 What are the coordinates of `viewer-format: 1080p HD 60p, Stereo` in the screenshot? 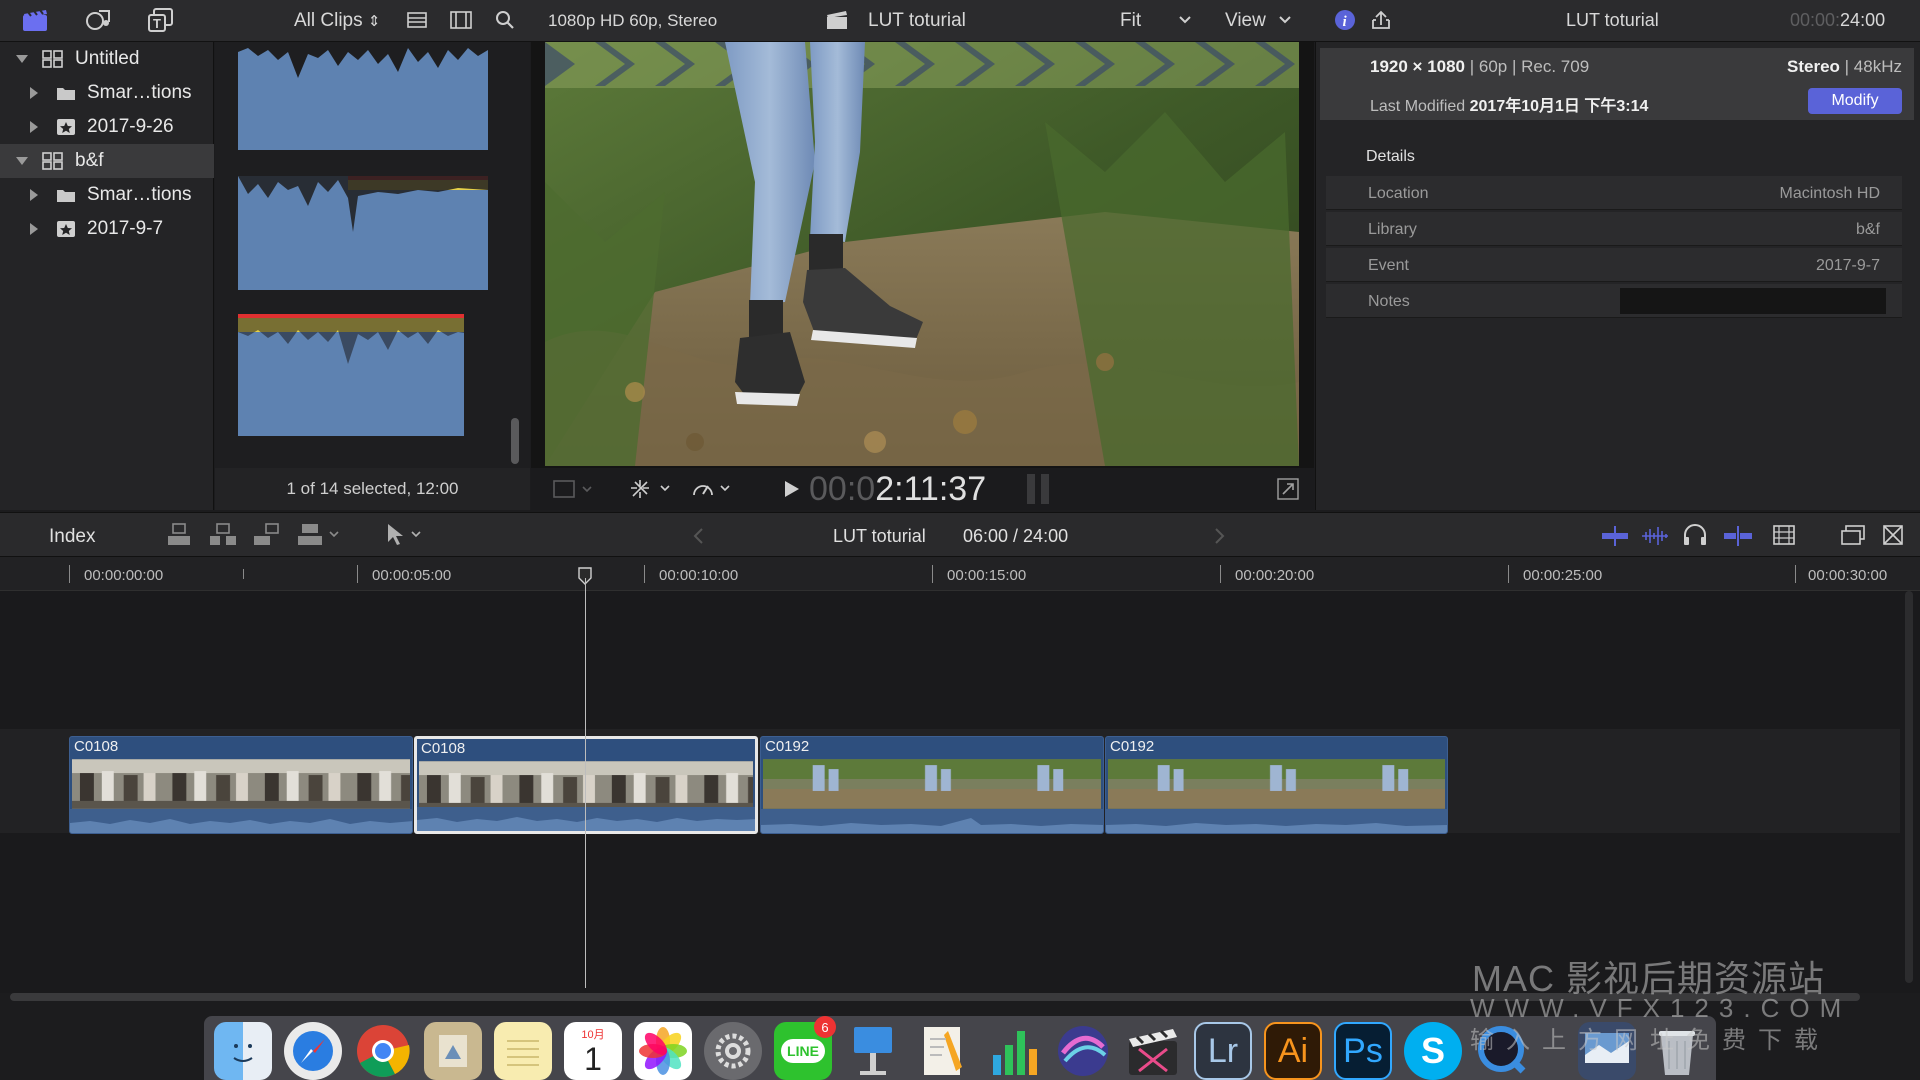 It's located at (633, 20).